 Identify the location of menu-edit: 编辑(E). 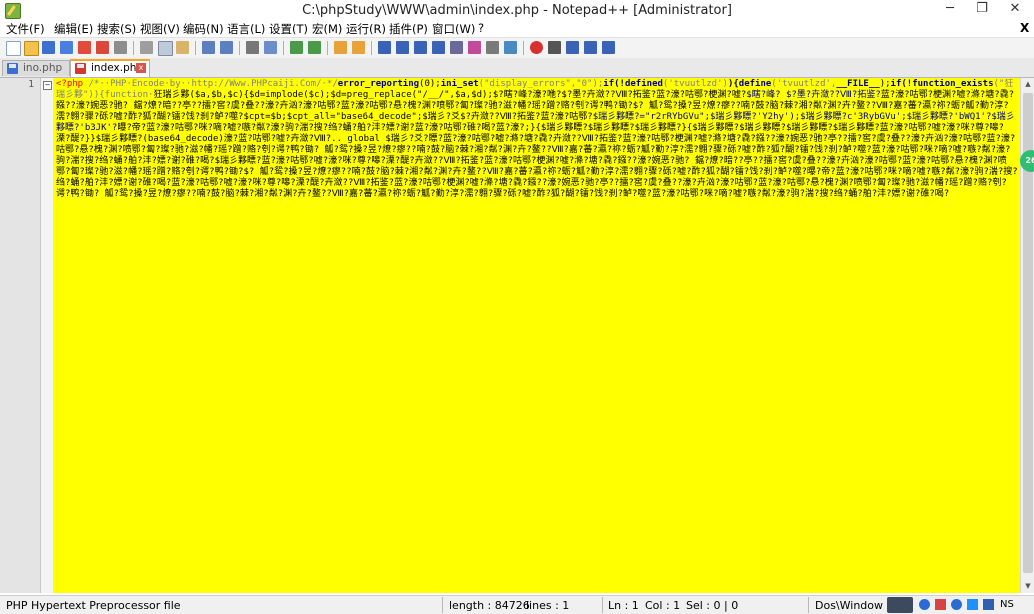
(73, 29).